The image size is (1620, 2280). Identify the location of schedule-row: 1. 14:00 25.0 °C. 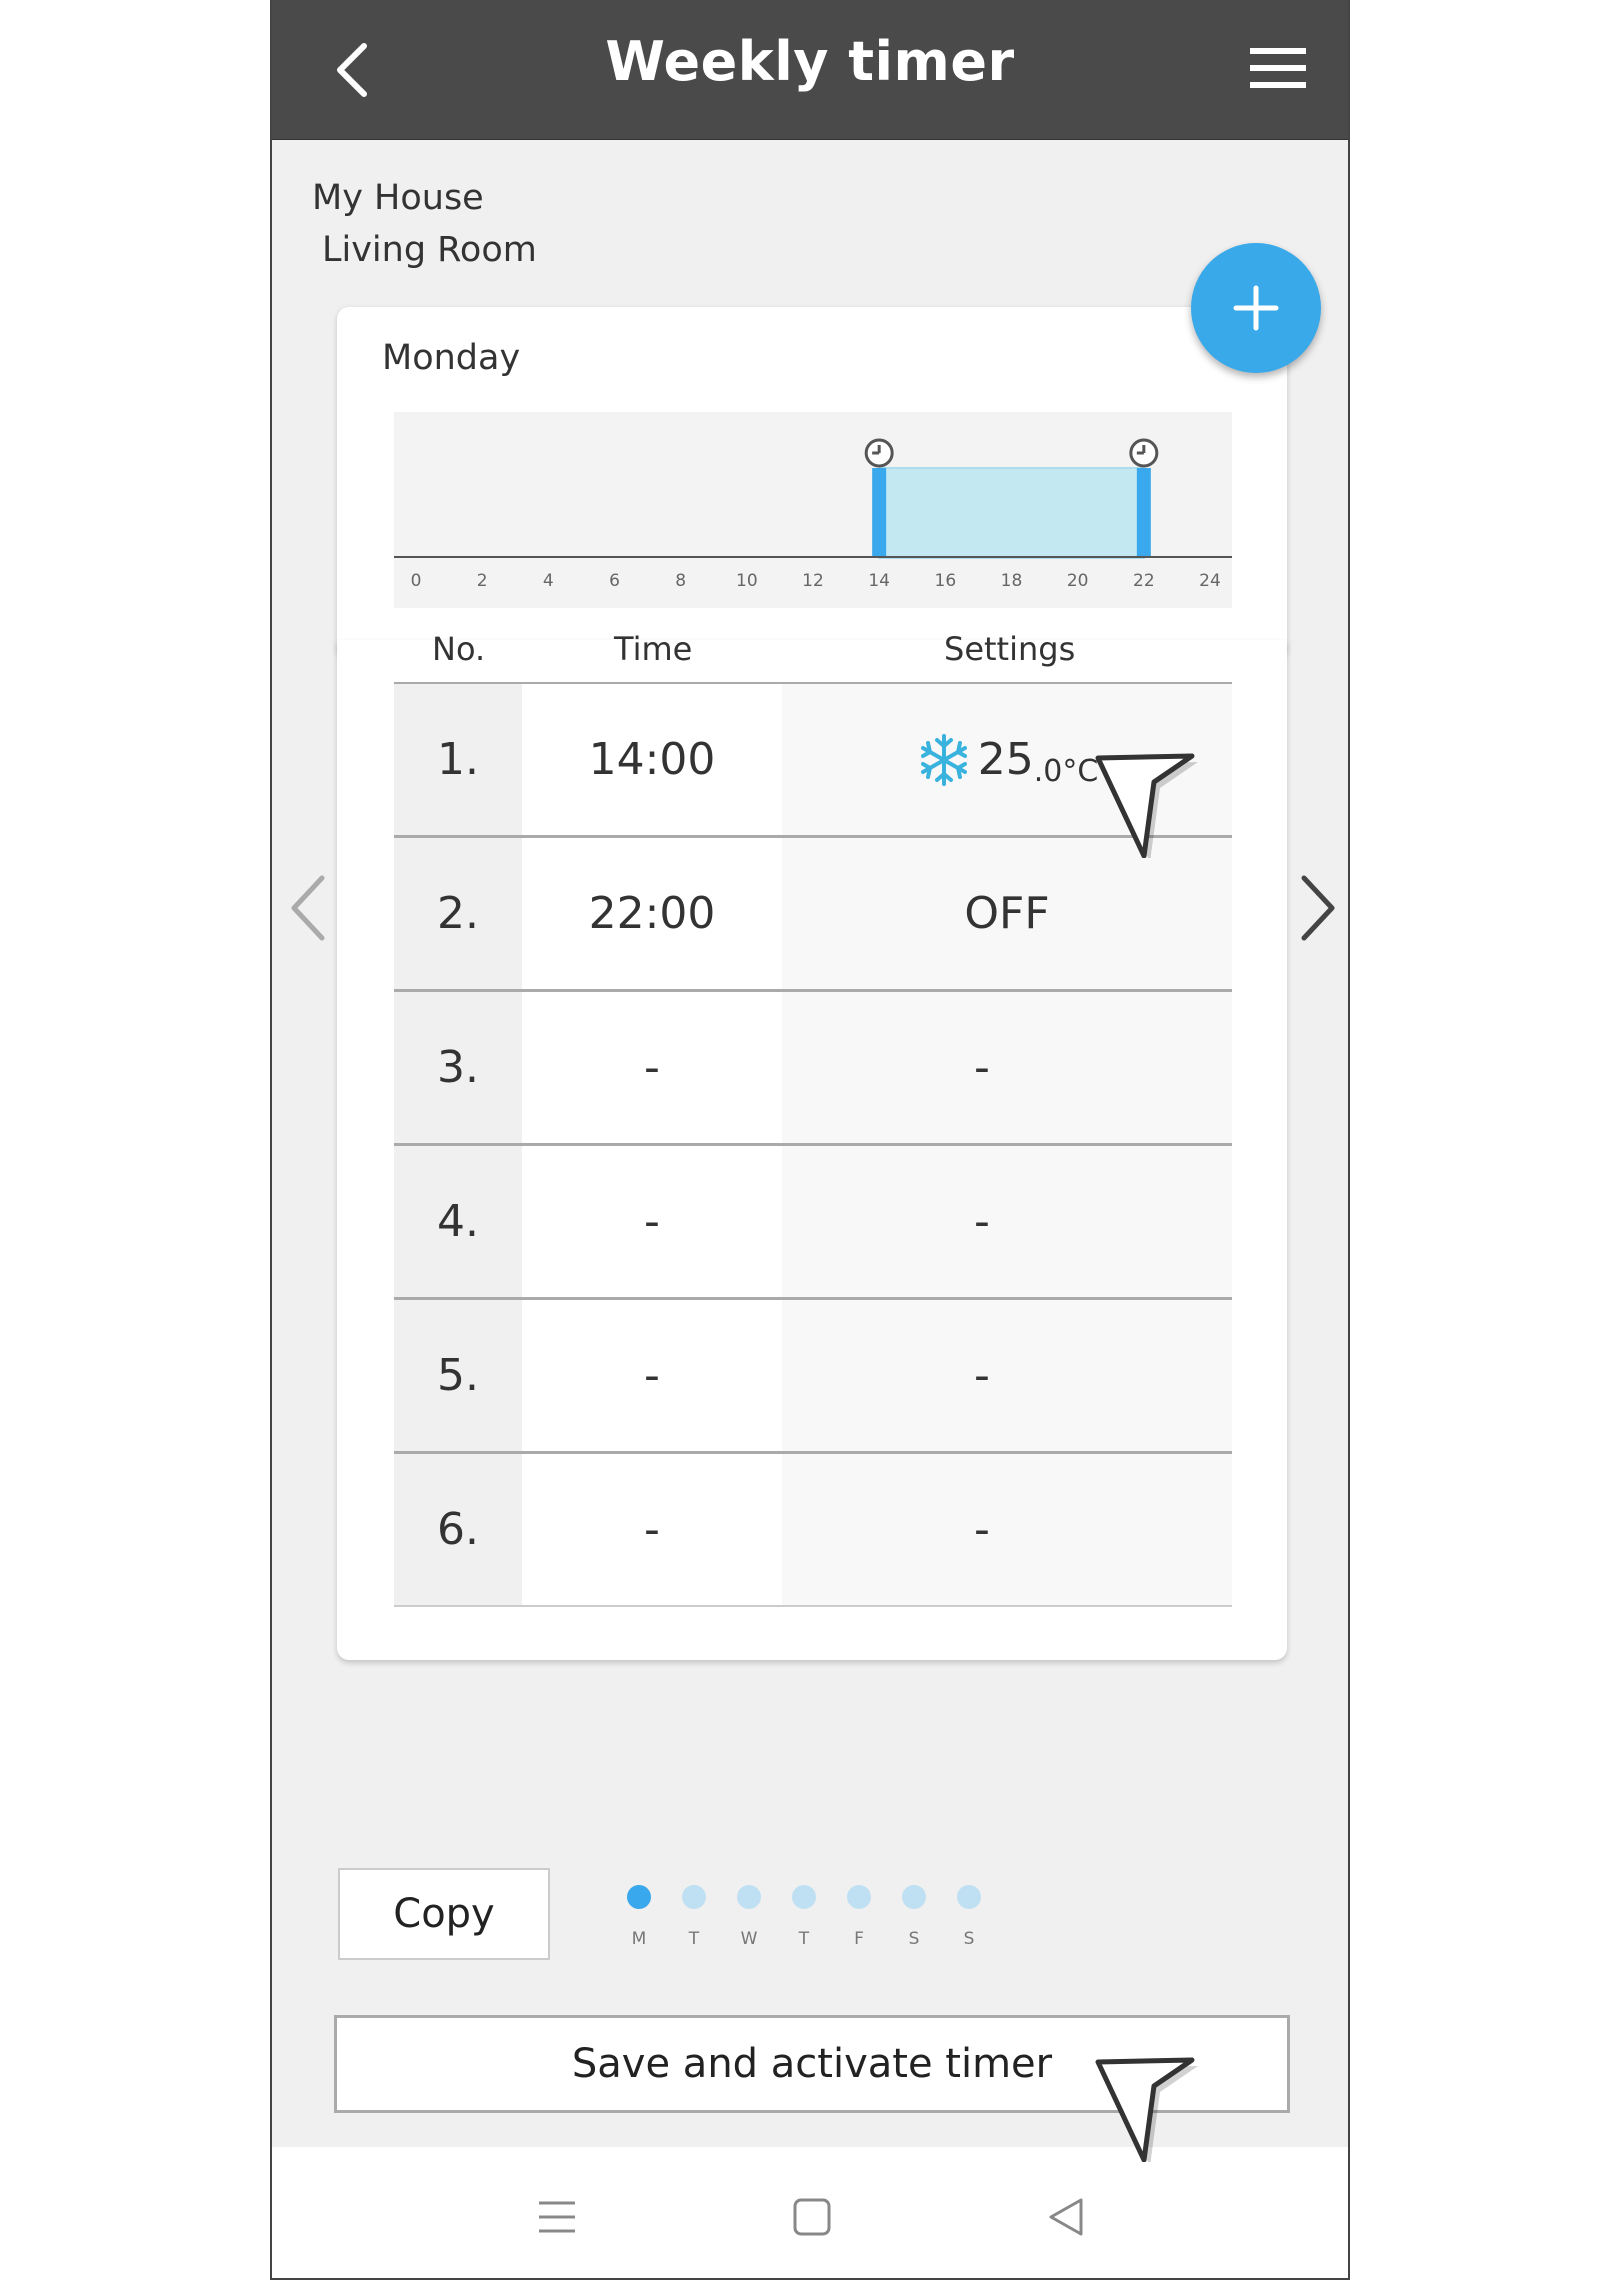
(813, 761).